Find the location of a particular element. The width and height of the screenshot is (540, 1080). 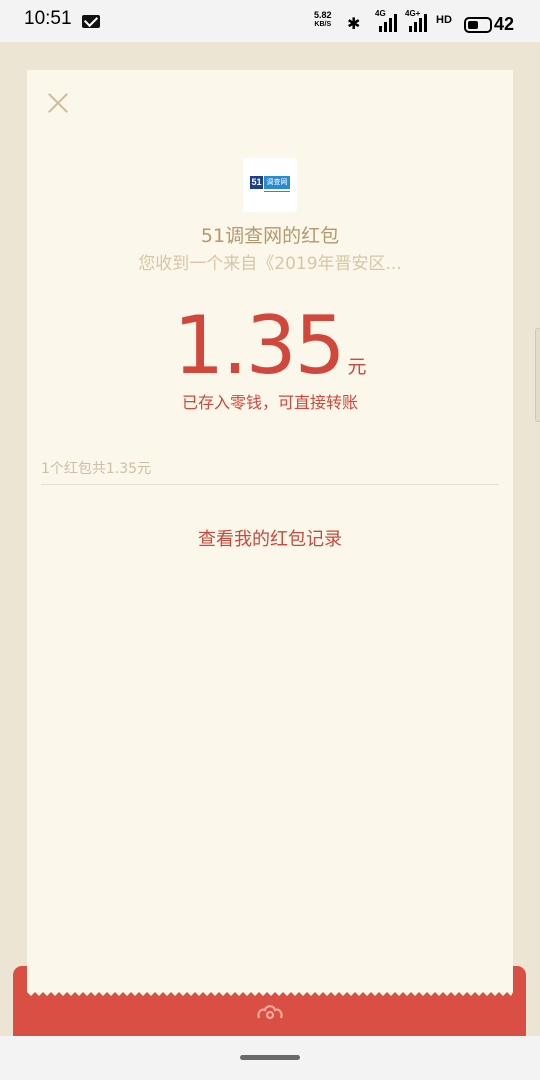

sender-avatar: 51 调查网 is located at coordinates (270, 185).